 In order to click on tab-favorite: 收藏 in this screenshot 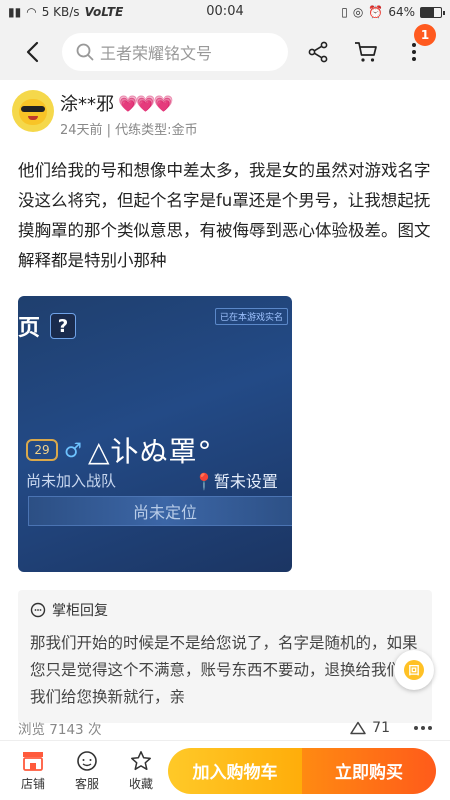, I will do `click(141, 771)`.